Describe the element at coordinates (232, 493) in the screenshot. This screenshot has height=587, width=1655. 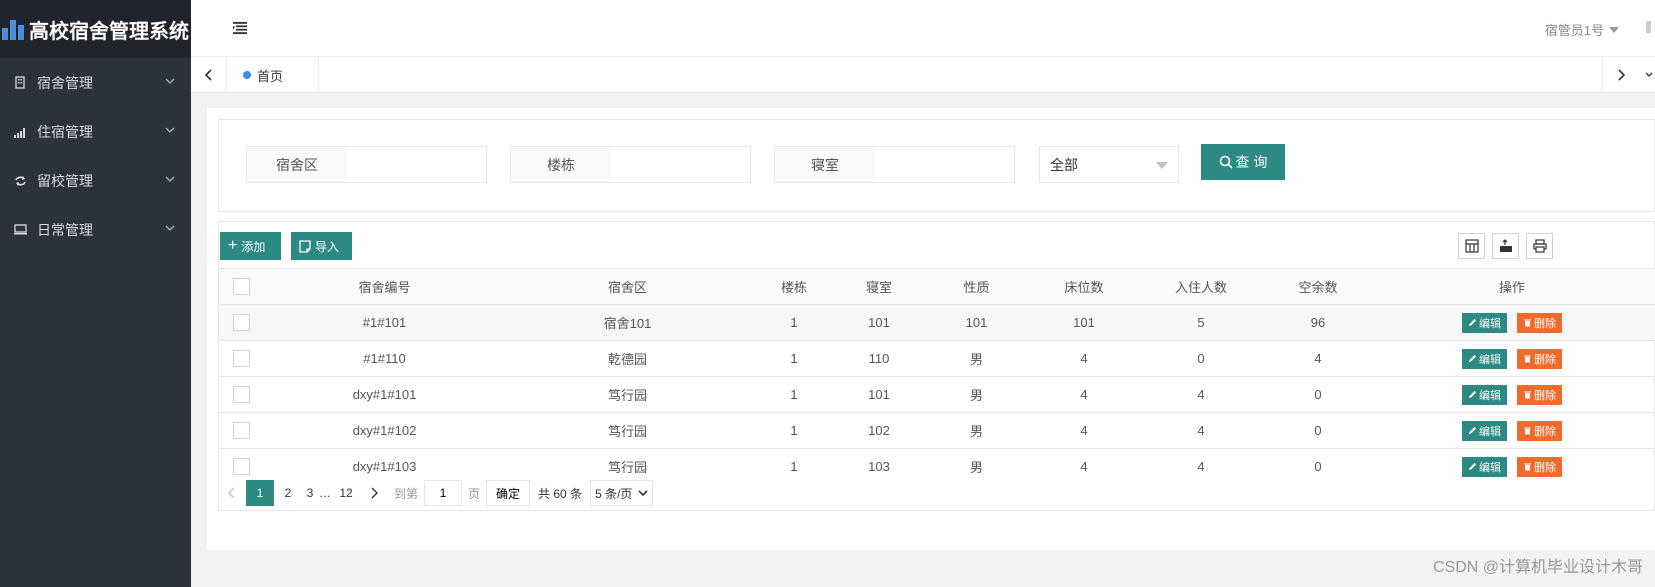
I see `prev-page-button` at that location.